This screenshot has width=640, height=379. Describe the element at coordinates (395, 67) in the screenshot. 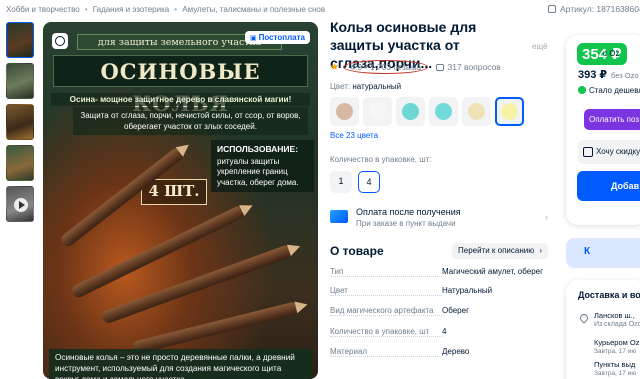

I see `reviews-count: 1 703 отзыва` at that location.